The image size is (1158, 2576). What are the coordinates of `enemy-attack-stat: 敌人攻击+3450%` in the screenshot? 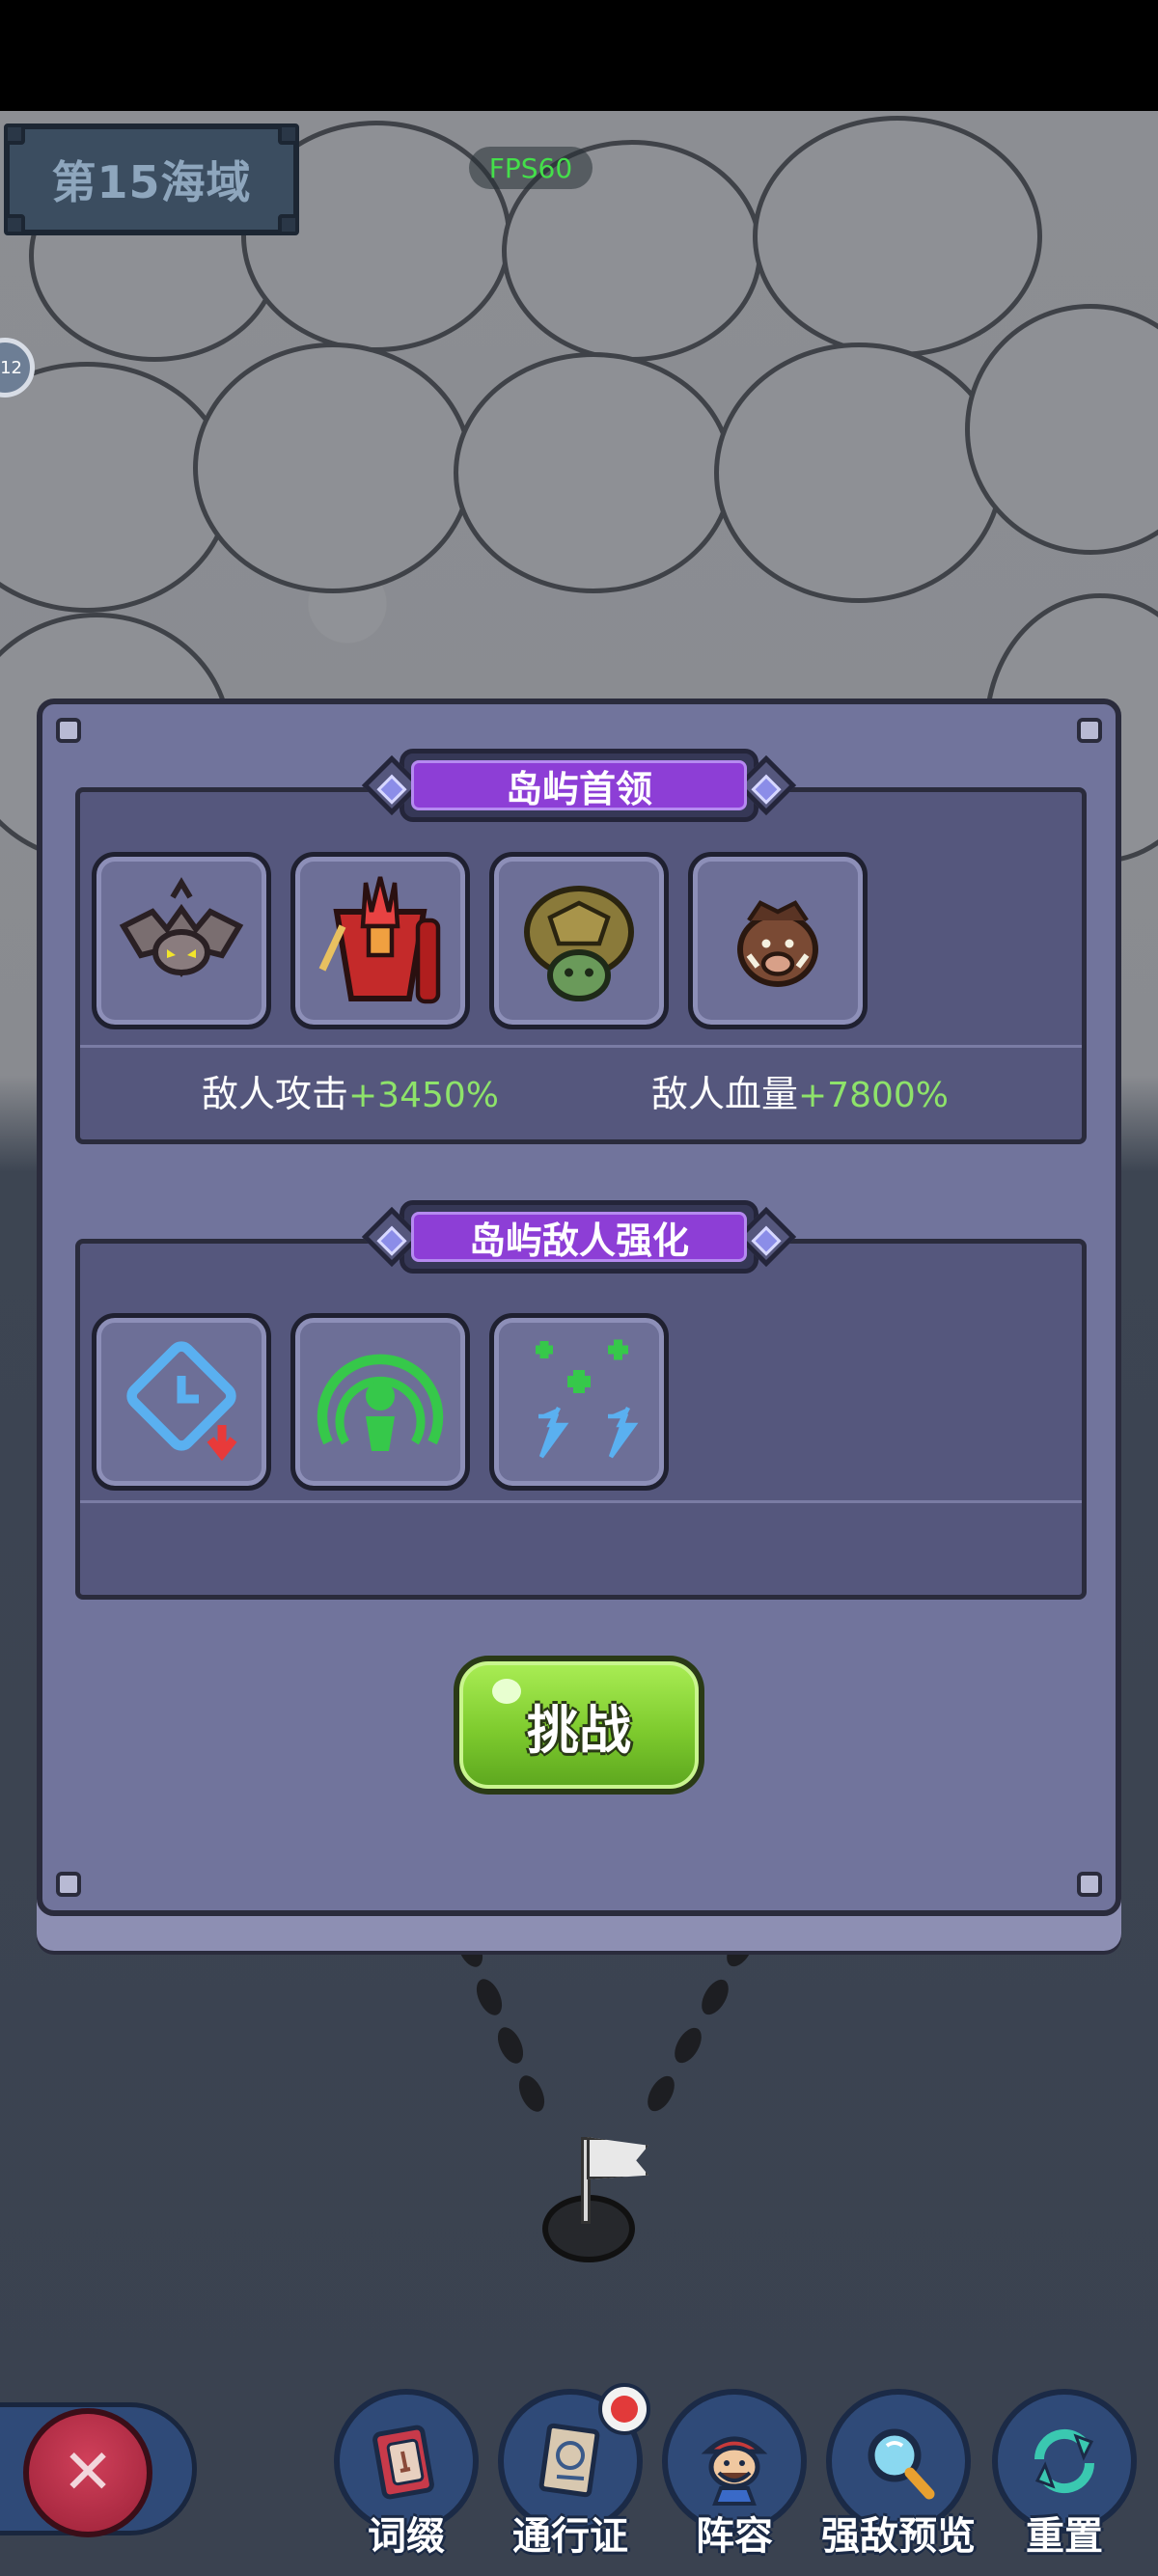 It's located at (350, 1090).